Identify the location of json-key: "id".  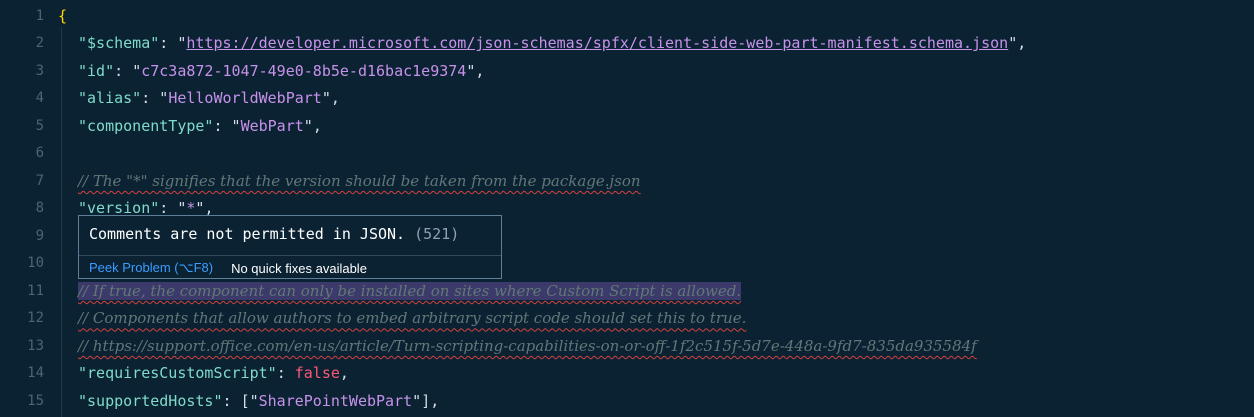
(96, 70).